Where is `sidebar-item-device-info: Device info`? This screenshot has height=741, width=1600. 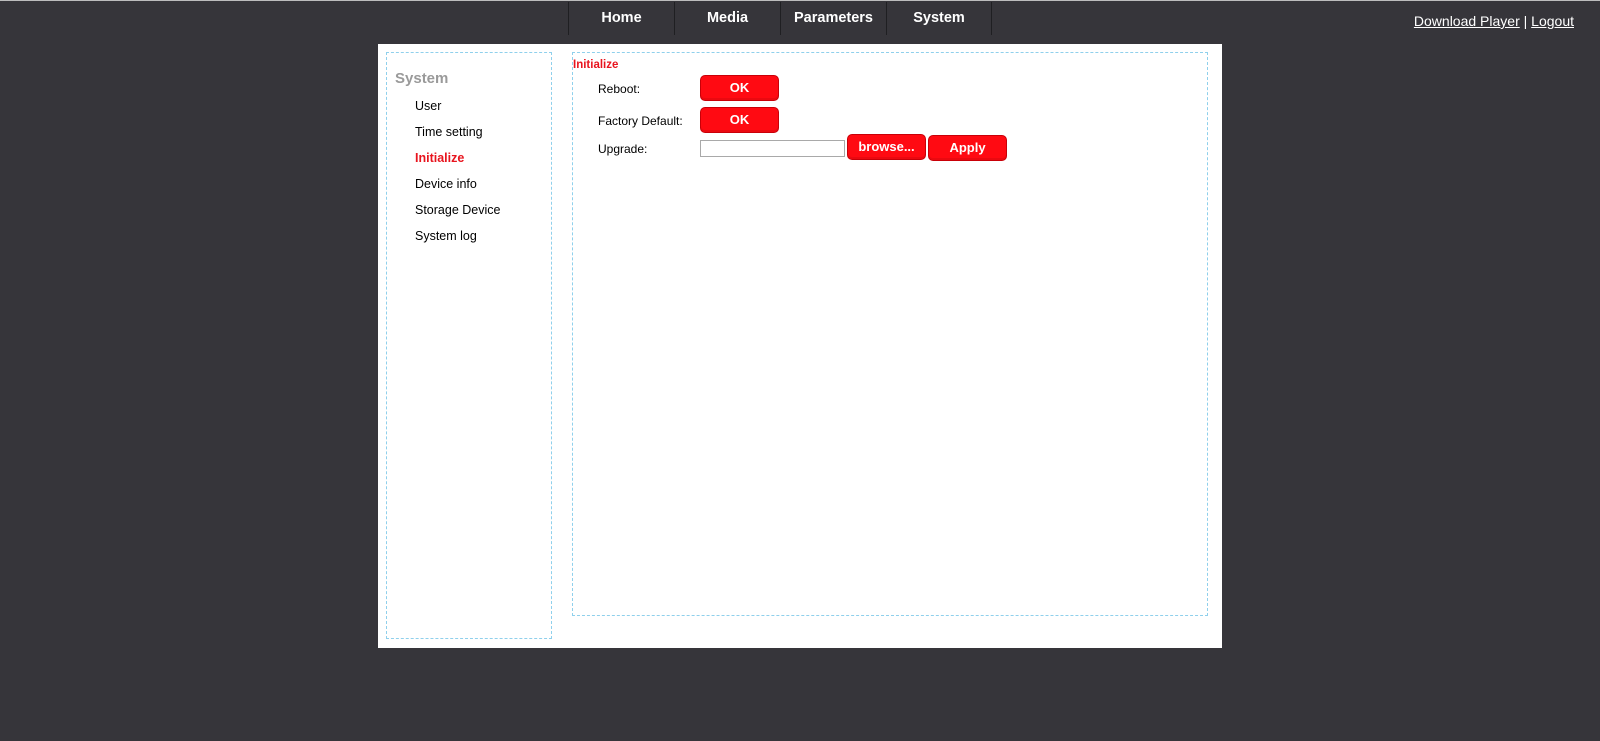 sidebar-item-device-info: Device info is located at coordinates (457, 189).